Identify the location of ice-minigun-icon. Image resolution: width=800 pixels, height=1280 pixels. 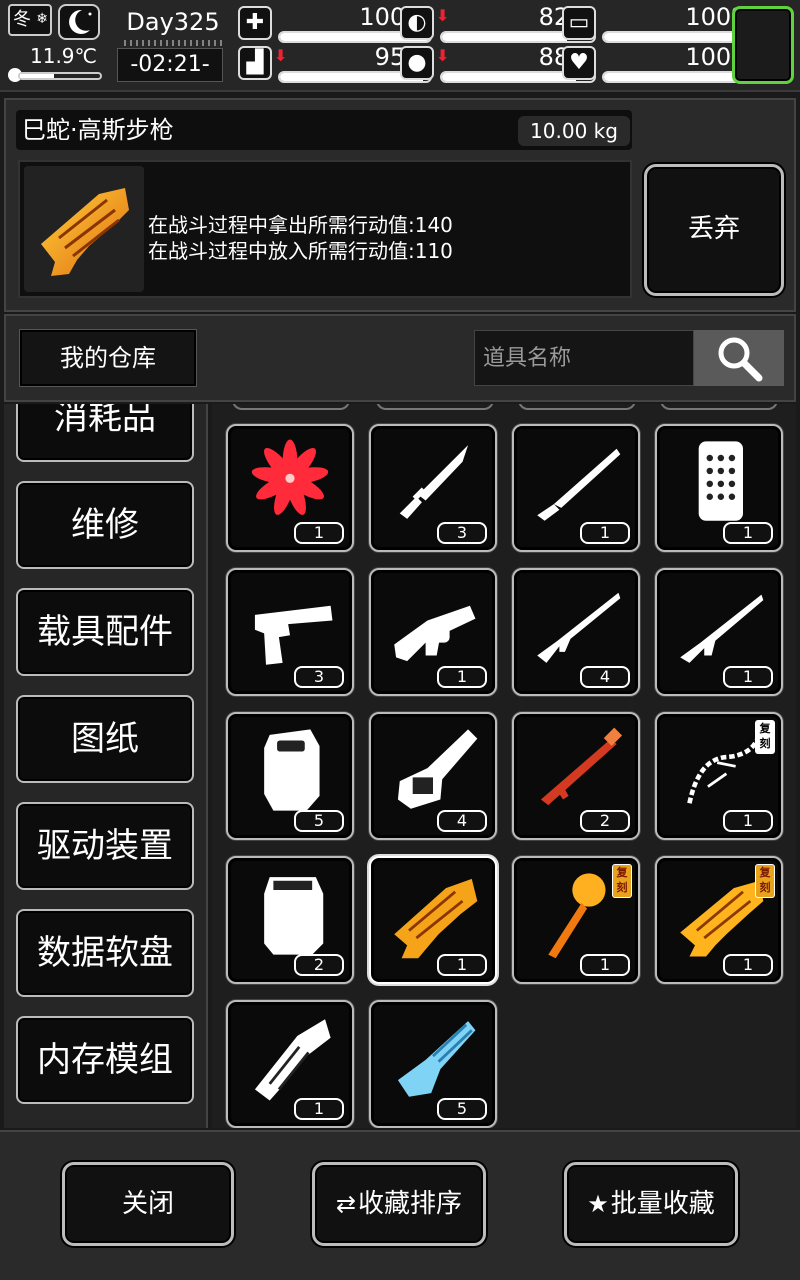
(436, 1059).